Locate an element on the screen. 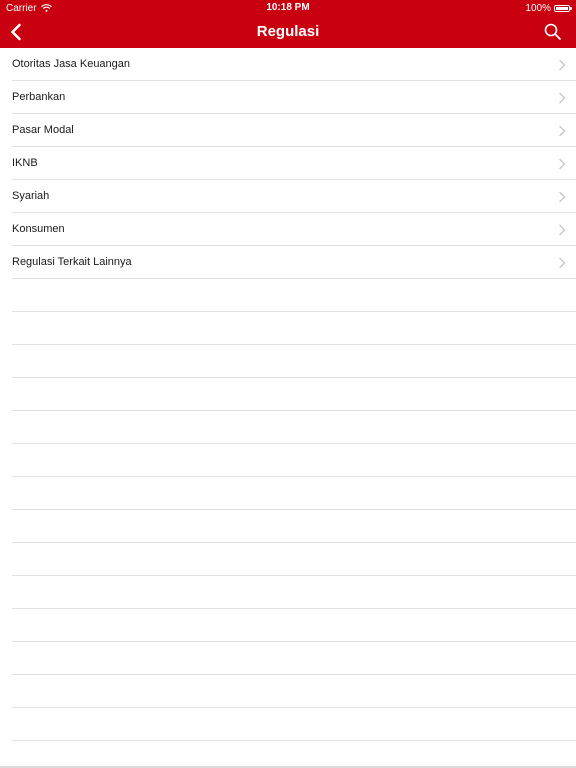 The image size is (576, 768). menu-item-label: Konsumen is located at coordinates (38, 229).